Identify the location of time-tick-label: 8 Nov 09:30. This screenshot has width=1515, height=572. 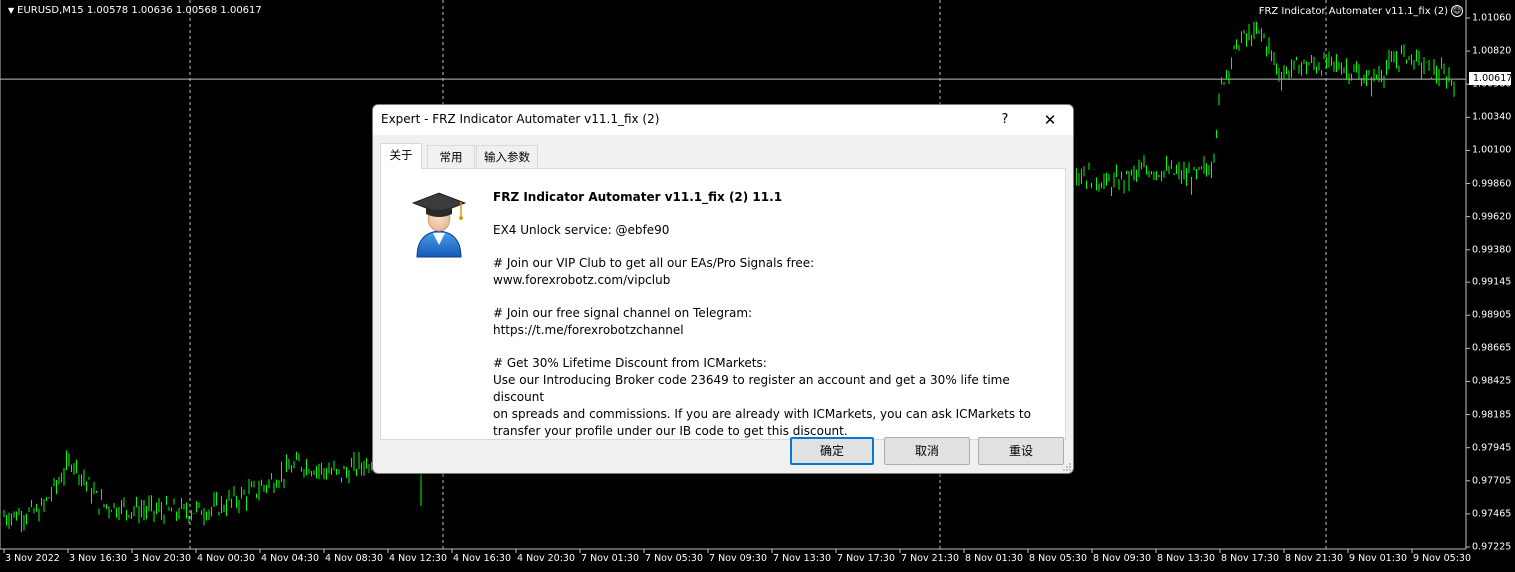
(1122, 558).